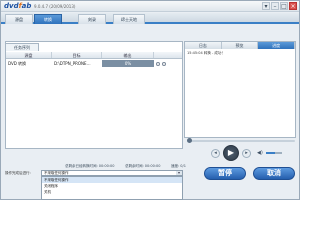 This screenshot has width=320, height=240. Describe the element at coordinates (275, 6) in the screenshot. I see `minimize-icon: –` at that location.